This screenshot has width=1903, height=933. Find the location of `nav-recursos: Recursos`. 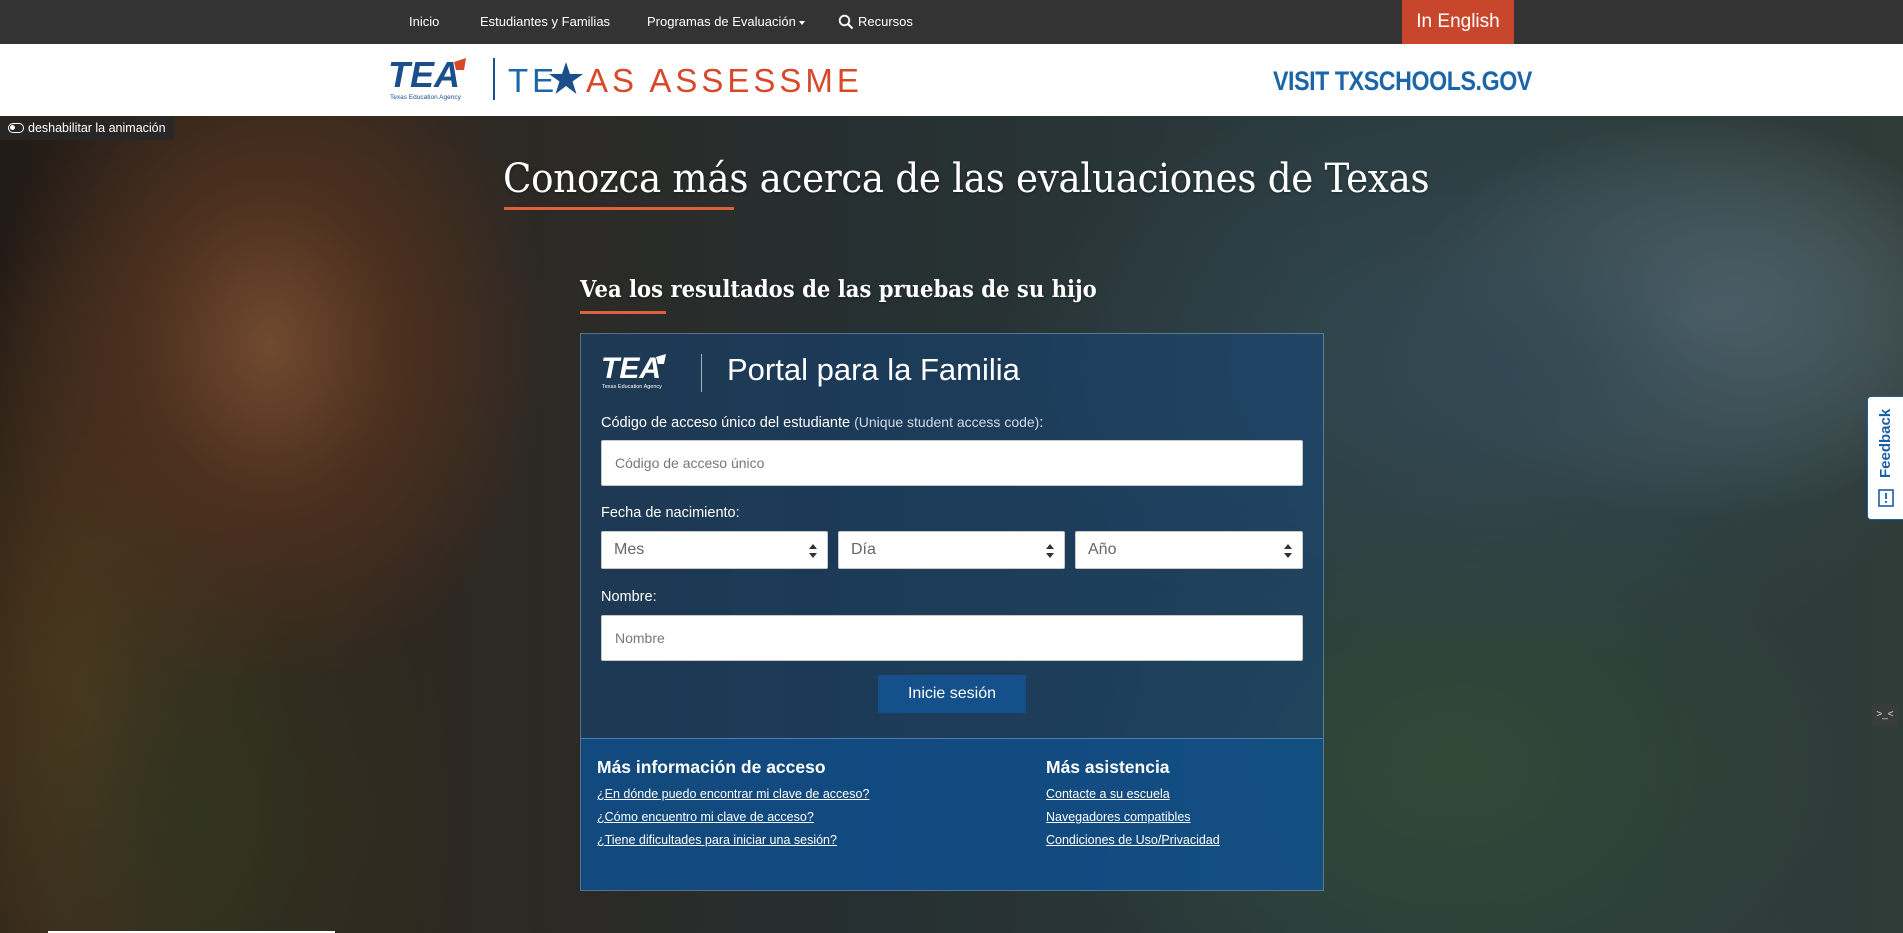

nav-recursos: Recursos is located at coordinates (875, 22).